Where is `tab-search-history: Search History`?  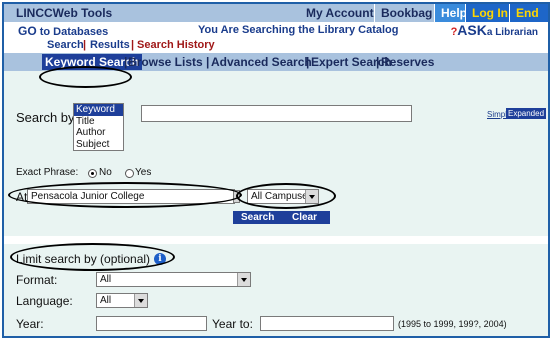
tab-search-history: Search History is located at coordinates (176, 45).